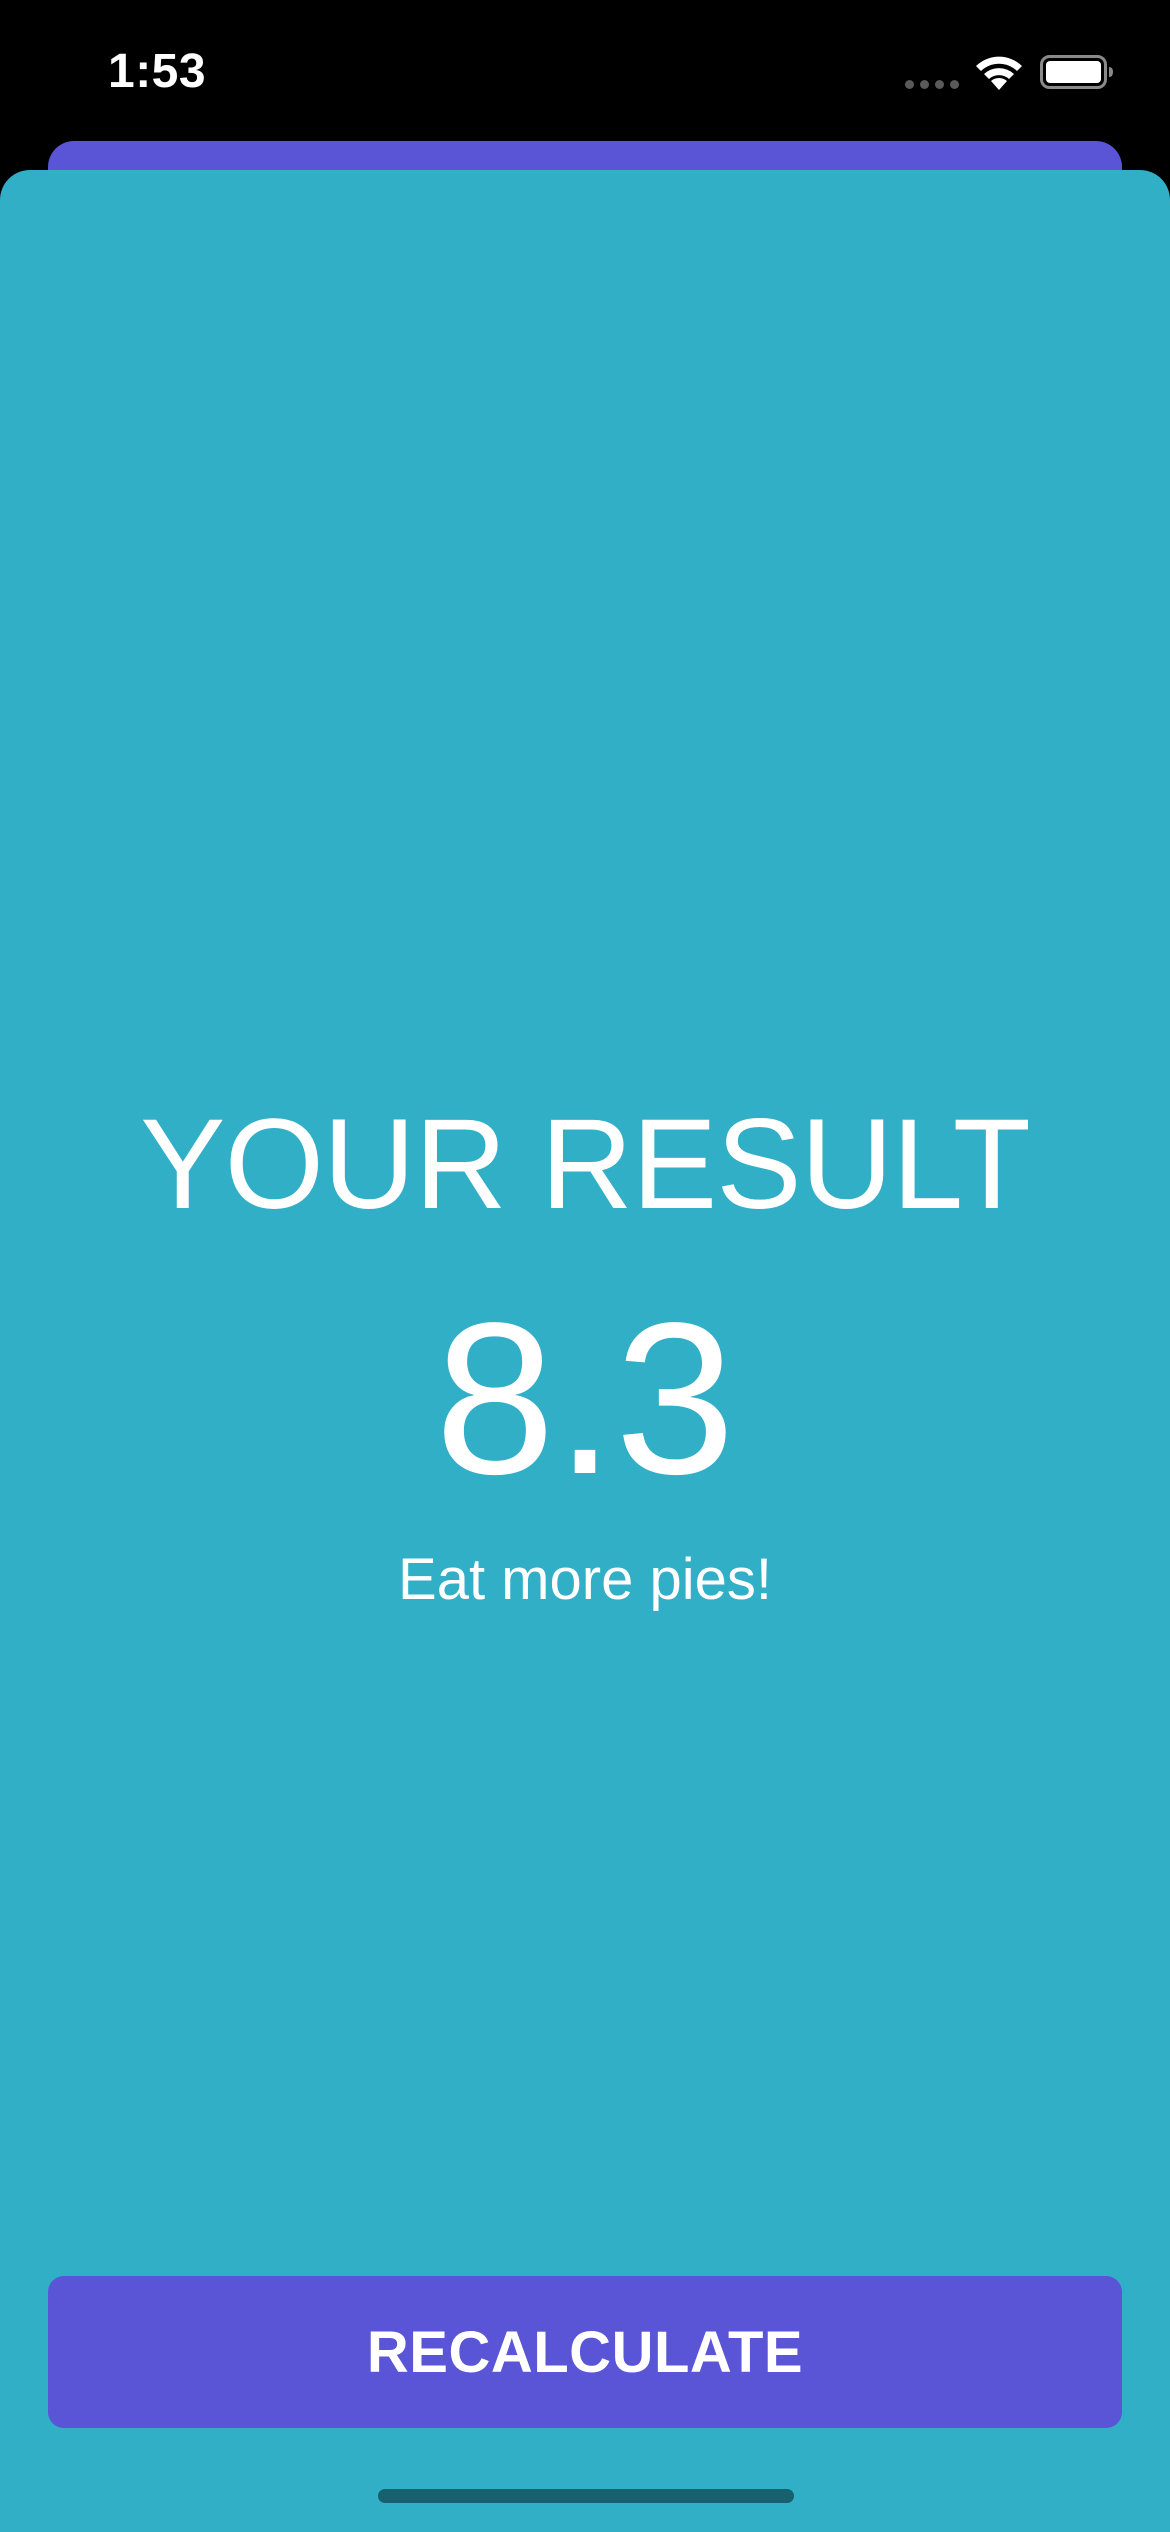 This screenshot has height=2532, width=1170. What do you see at coordinates (585, 2352) in the screenshot?
I see `recalculate-button: RECALCULATE` at bounding box center [585, 2352].